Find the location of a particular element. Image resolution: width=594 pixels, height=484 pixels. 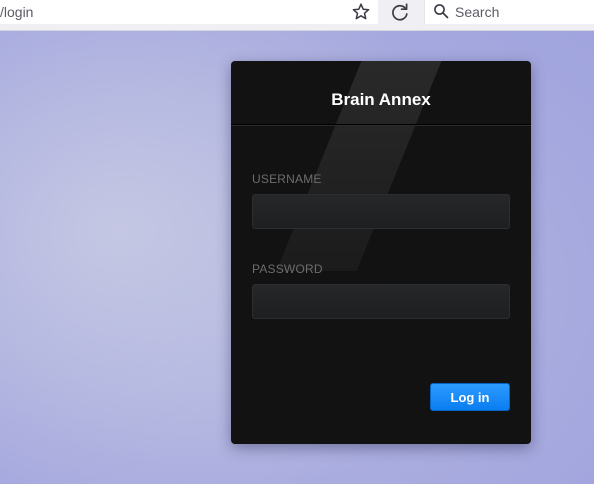

card-header: Brain Annex is located at coordinates (381, 93).